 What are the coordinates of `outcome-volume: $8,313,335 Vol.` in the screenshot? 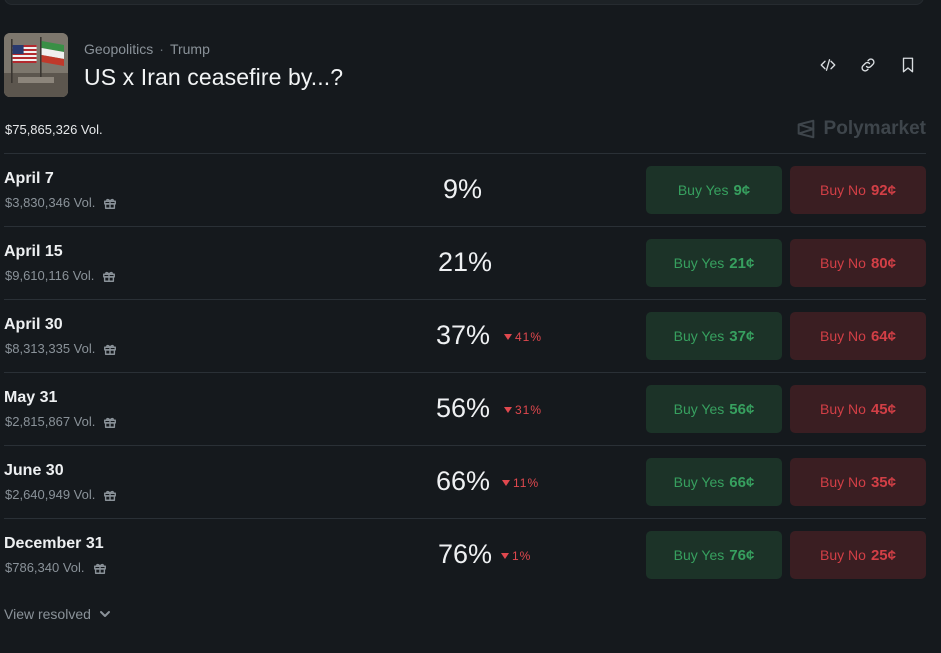 It's located at (61, 348).